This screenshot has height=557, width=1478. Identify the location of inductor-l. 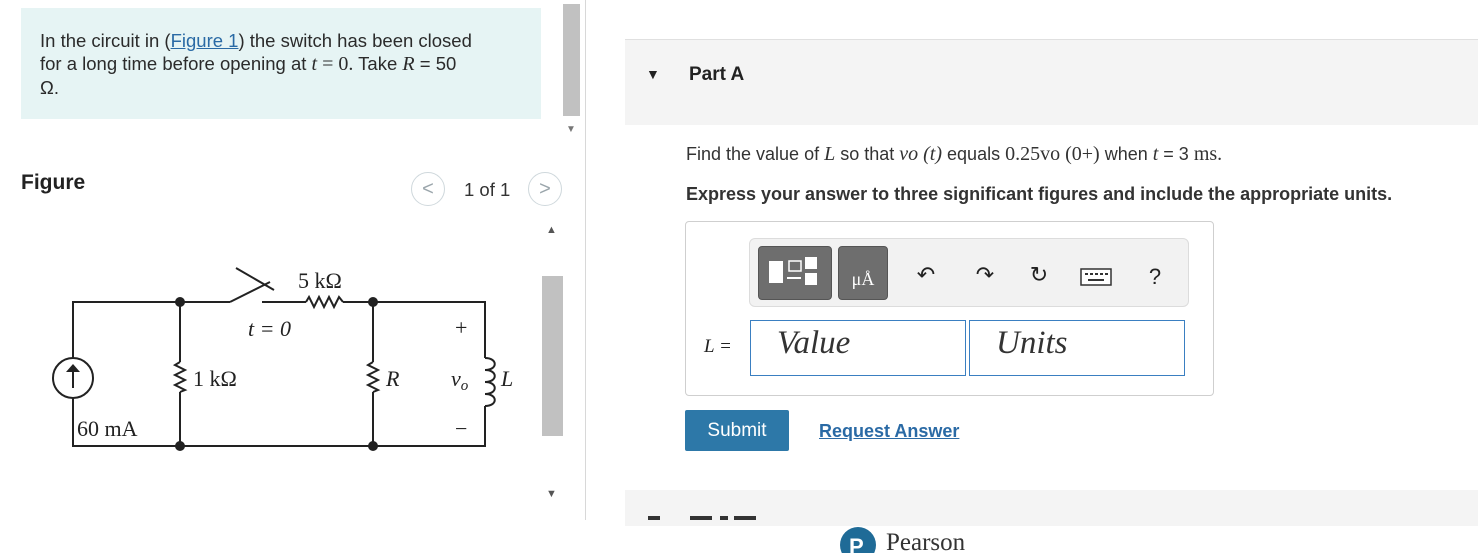
(490, 382).